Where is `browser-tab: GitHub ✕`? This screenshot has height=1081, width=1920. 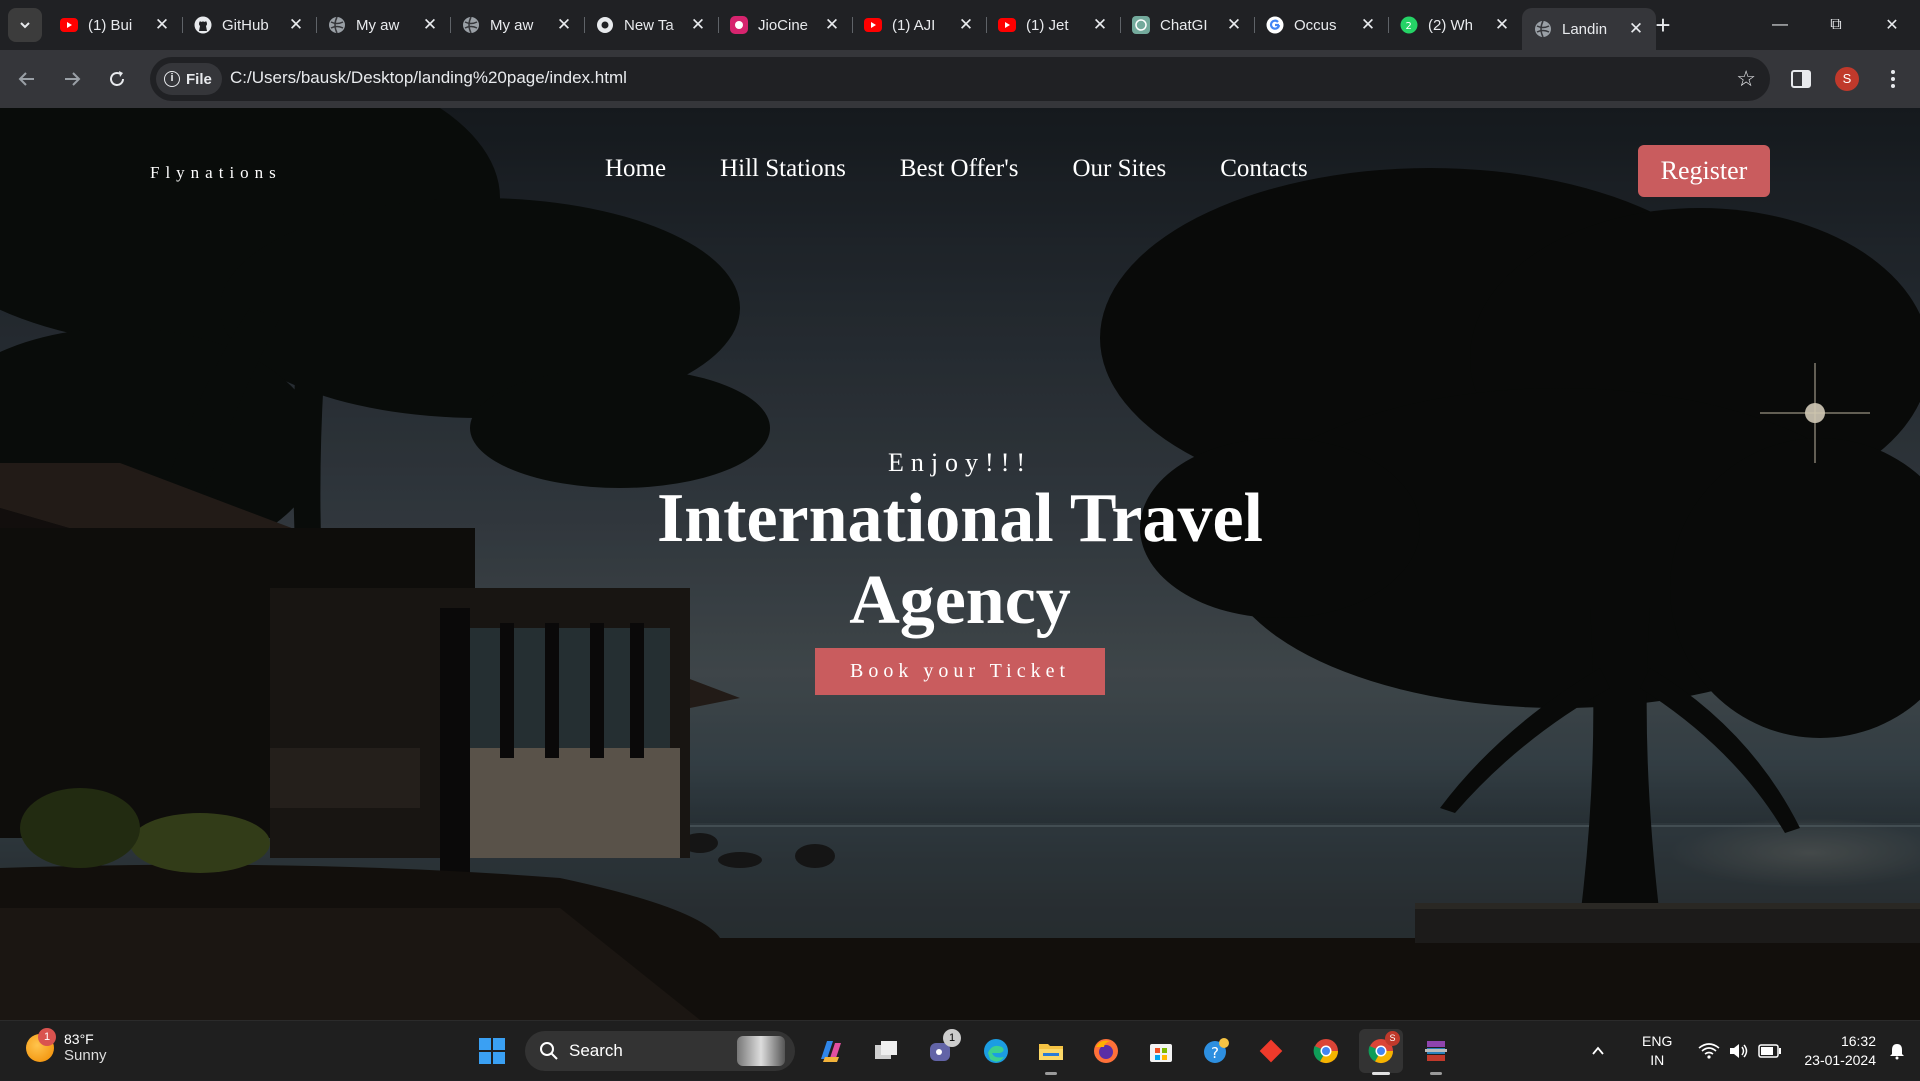 browser-tab: GitHub ✕ is located at coordinates (249, 25).